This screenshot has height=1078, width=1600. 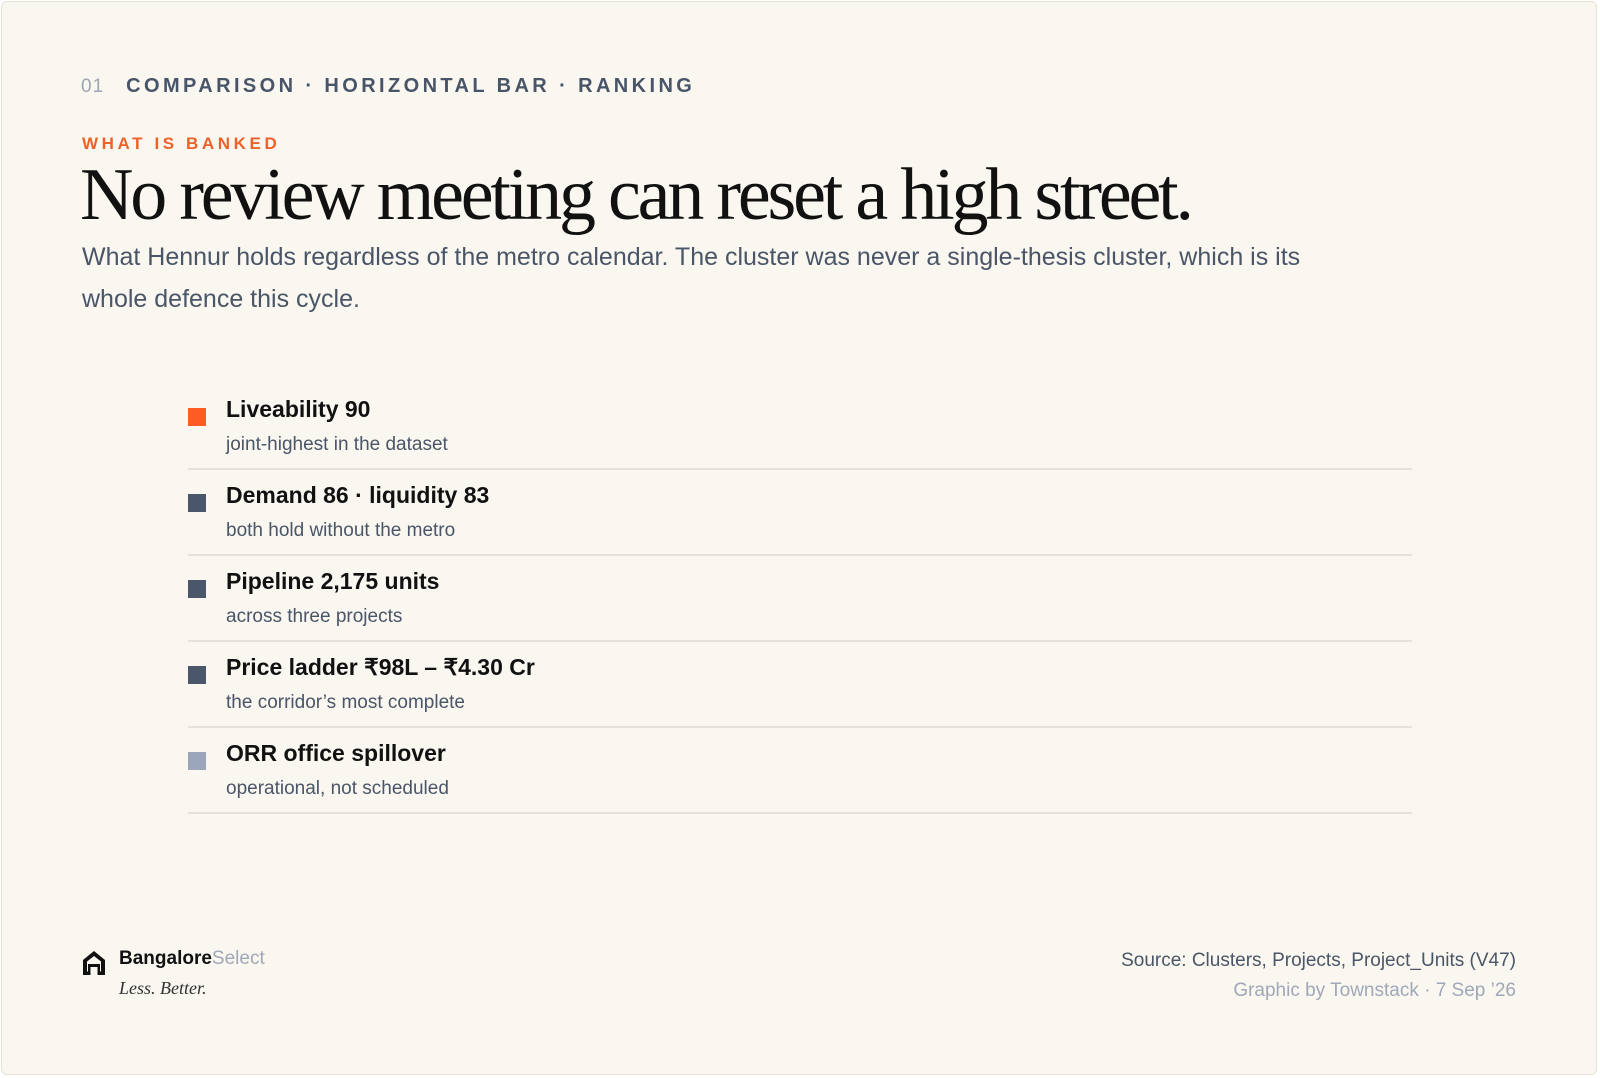 I want to click on brand-name-primary: Bangalore, so click(x=165, y=958).